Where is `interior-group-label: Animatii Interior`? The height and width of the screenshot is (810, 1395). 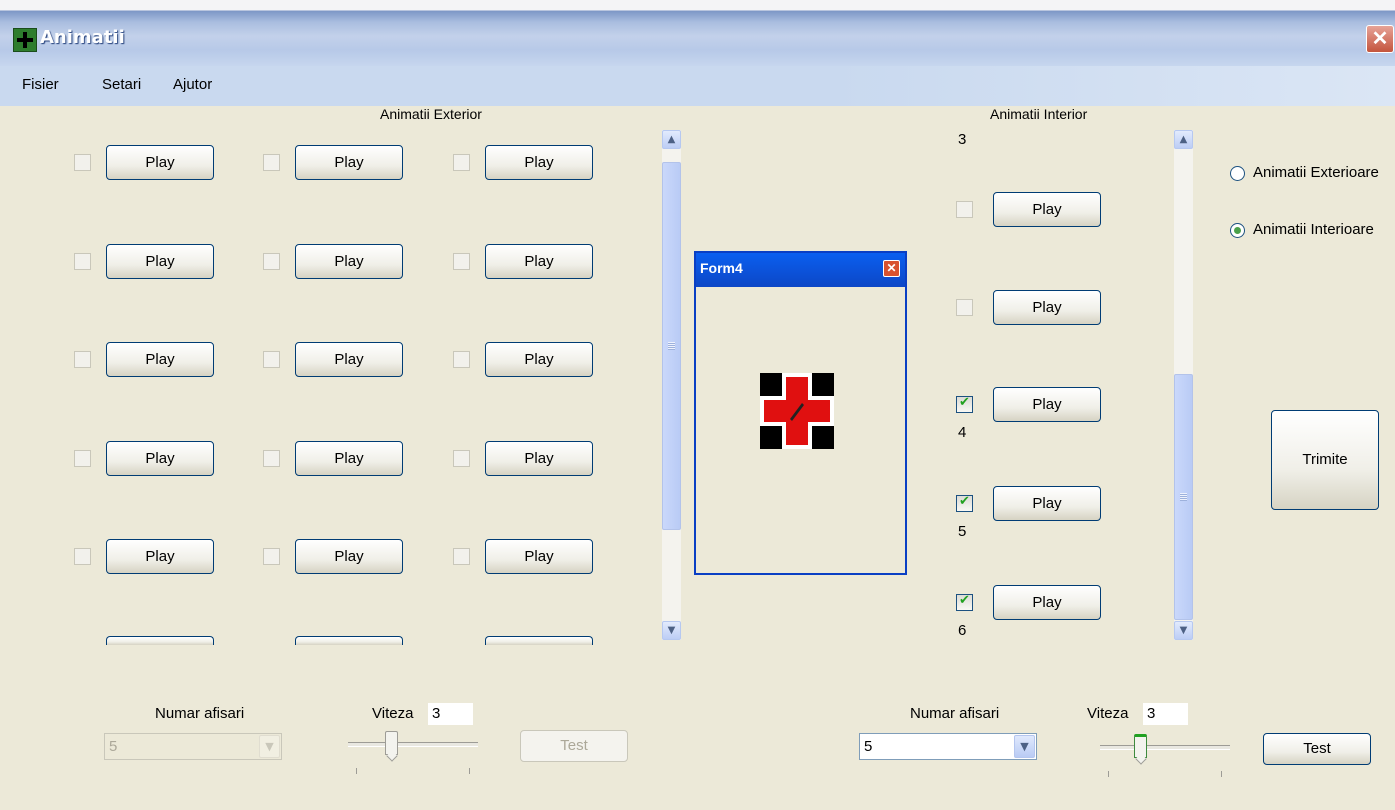
interior-group-label: Animatii Interior is located at coordinates (1039, 114).